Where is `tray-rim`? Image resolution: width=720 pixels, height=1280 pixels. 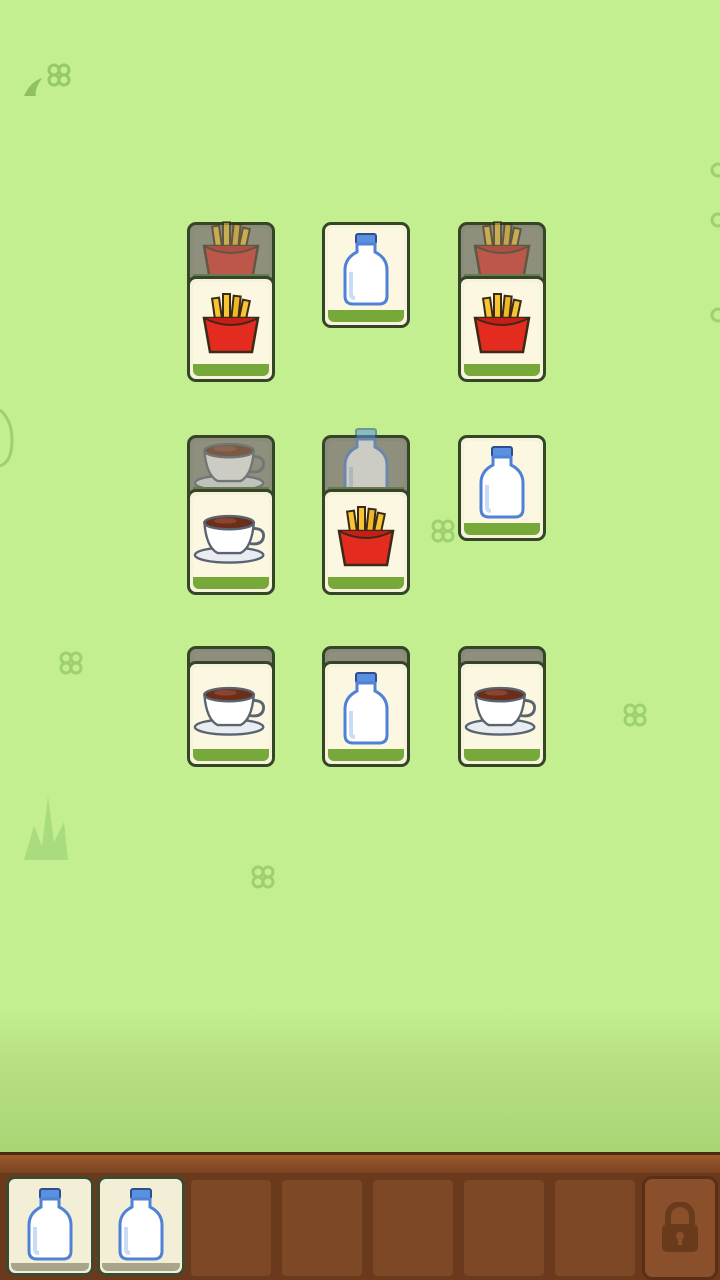 tray-rim is located at coordinates (360, 1162).